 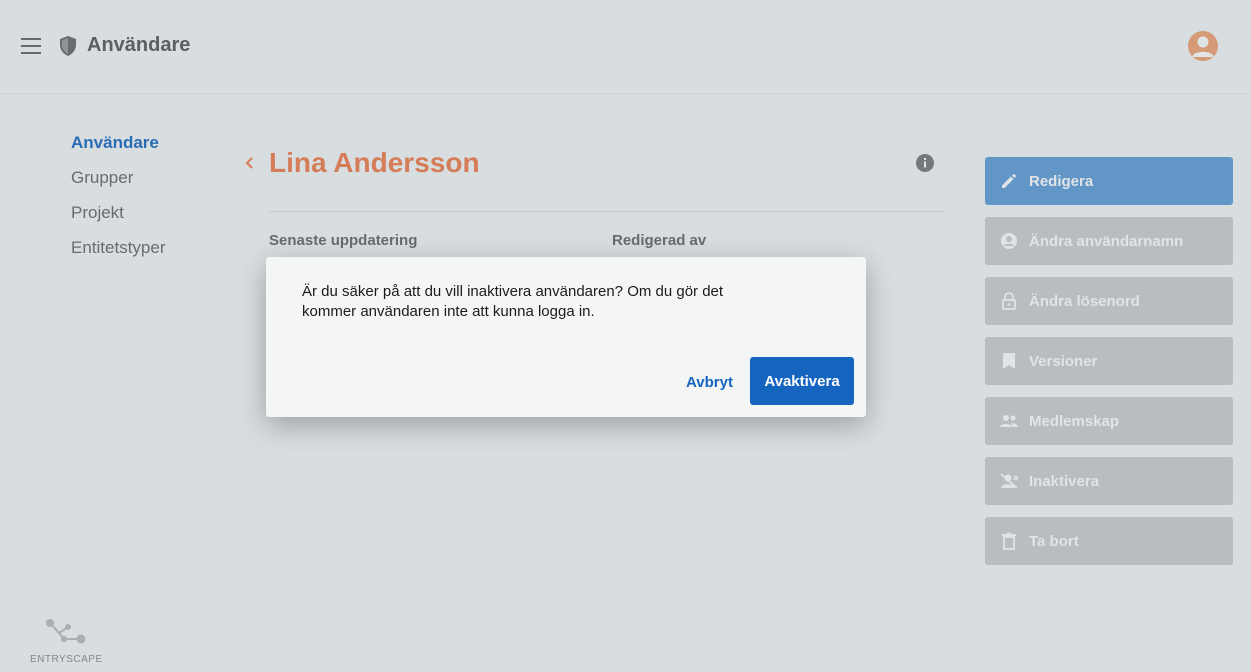 I want to click on deactivate-confirm-button: Avaktivera, so click(x=802, y=381).